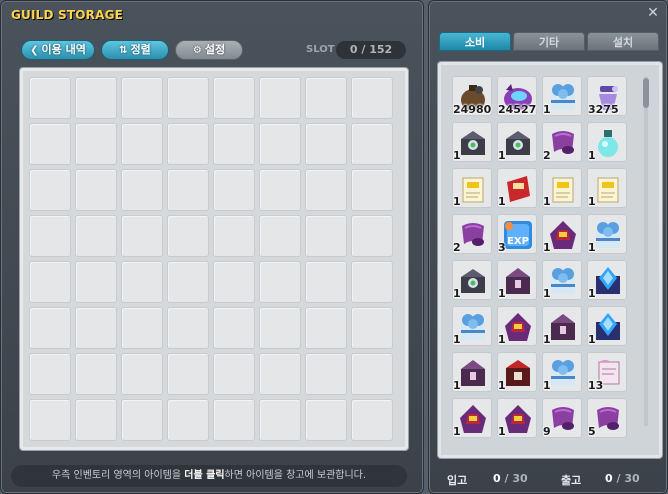 The height and width of the screenshot is (494, 668). Describe the element at coordinates (653, 13) in the screenshot. I see `close-icon: ✕` at that location.